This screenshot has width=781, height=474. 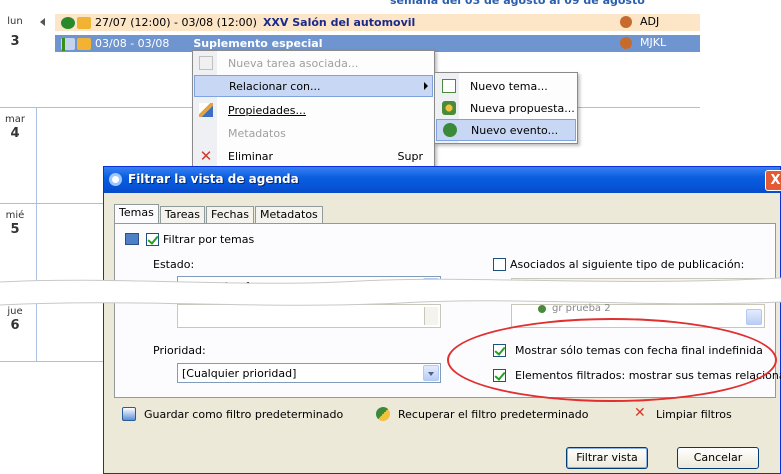 What do you see at coordinates (15, 41) in the screenshot?
I see `day-number: 3` at bounding box center [15, 41].